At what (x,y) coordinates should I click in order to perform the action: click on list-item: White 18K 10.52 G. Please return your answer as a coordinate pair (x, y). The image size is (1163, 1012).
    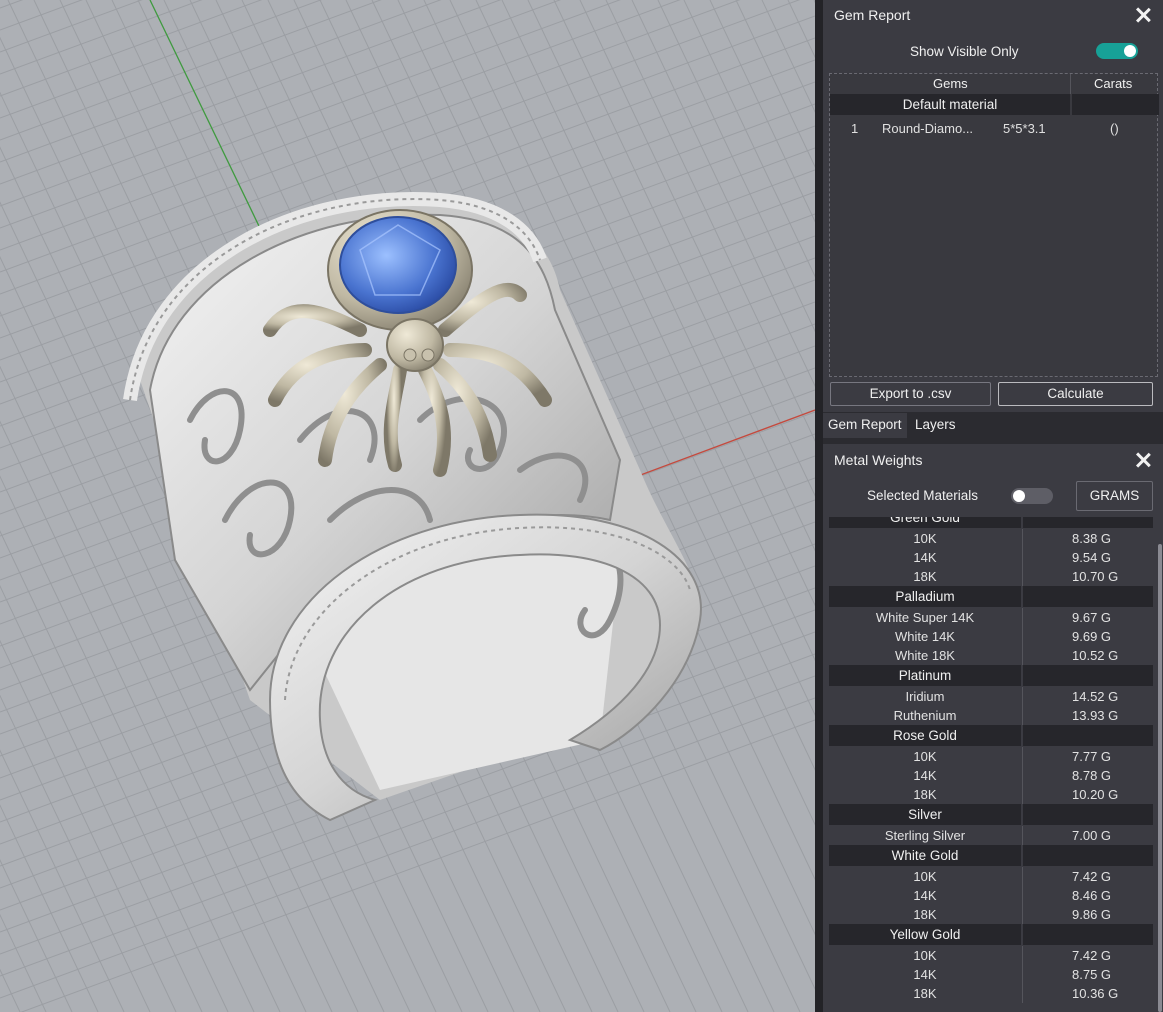
    Looking at the image, I should click on (991, 655).